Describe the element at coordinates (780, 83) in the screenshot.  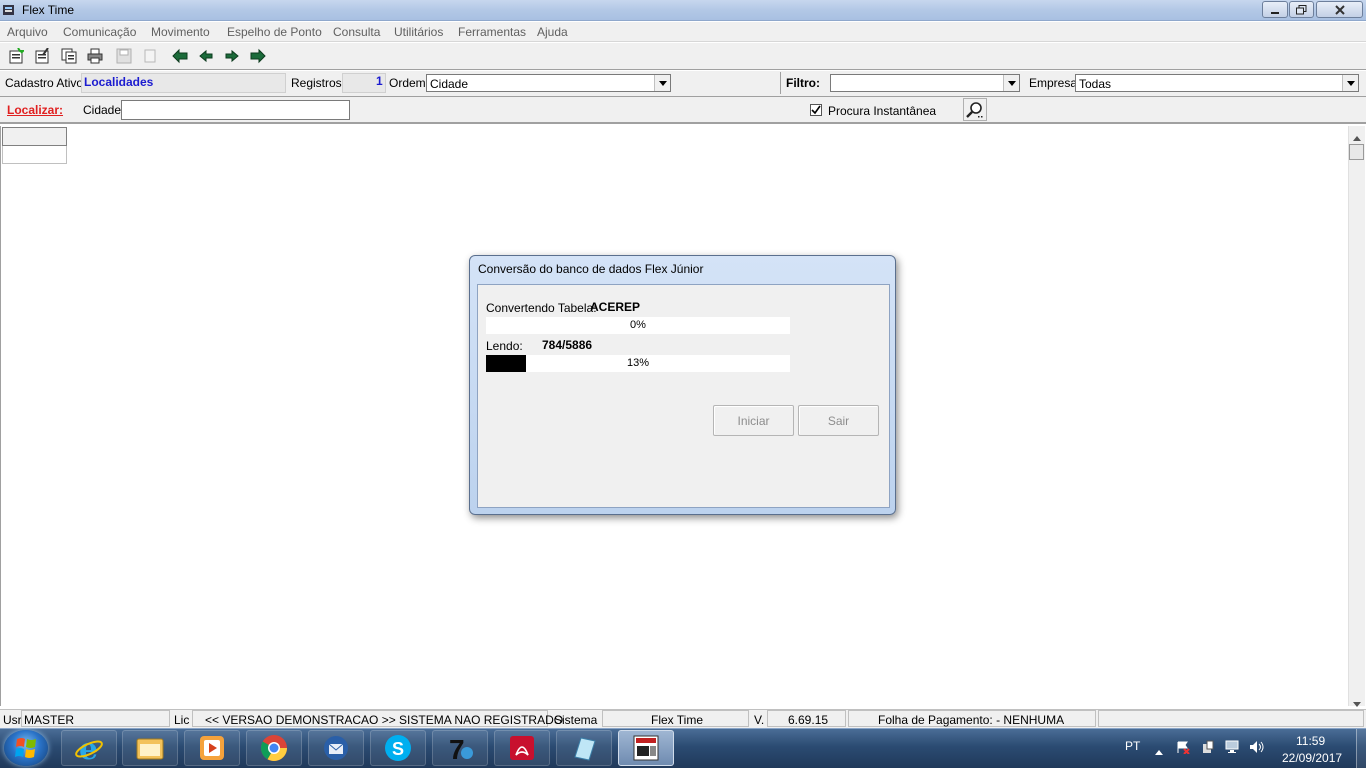
I see `divider` at that location.